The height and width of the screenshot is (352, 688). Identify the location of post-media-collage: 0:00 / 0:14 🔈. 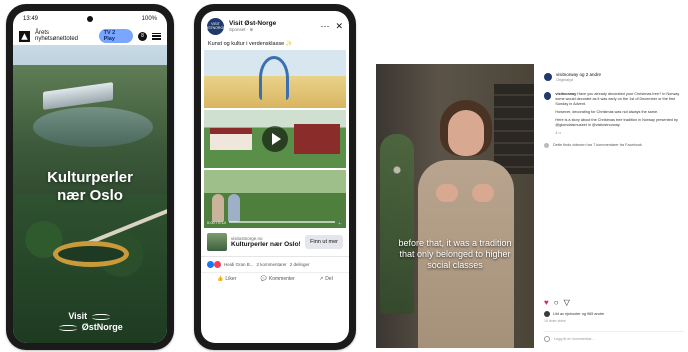
(275, 139).